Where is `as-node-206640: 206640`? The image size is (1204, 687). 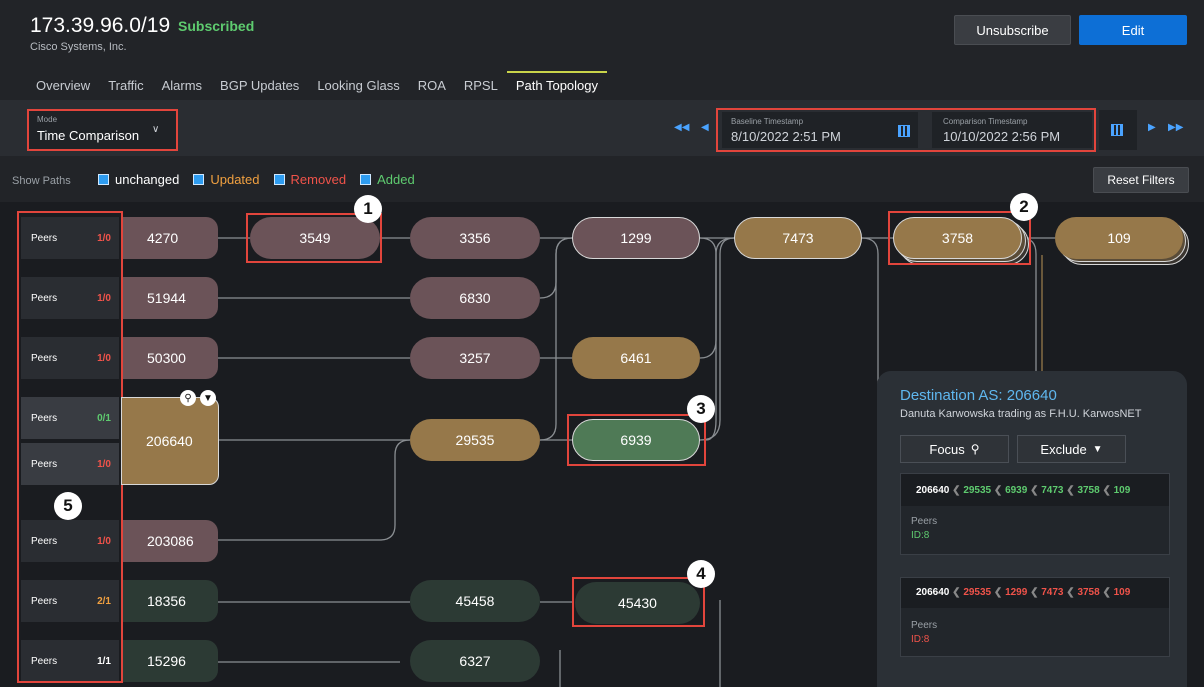 as-node-206640: 206640 is located at coordinates (170, 441).